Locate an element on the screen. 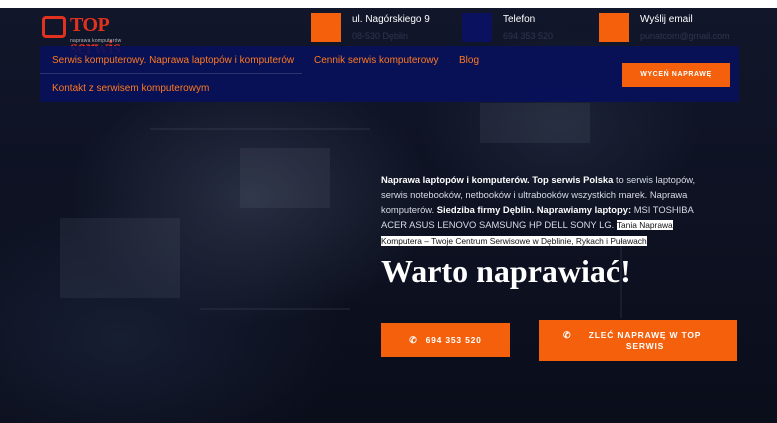  nav-item-kontakt: Kontakt z serwisem komputerowym is located at coordinates (130, 88).